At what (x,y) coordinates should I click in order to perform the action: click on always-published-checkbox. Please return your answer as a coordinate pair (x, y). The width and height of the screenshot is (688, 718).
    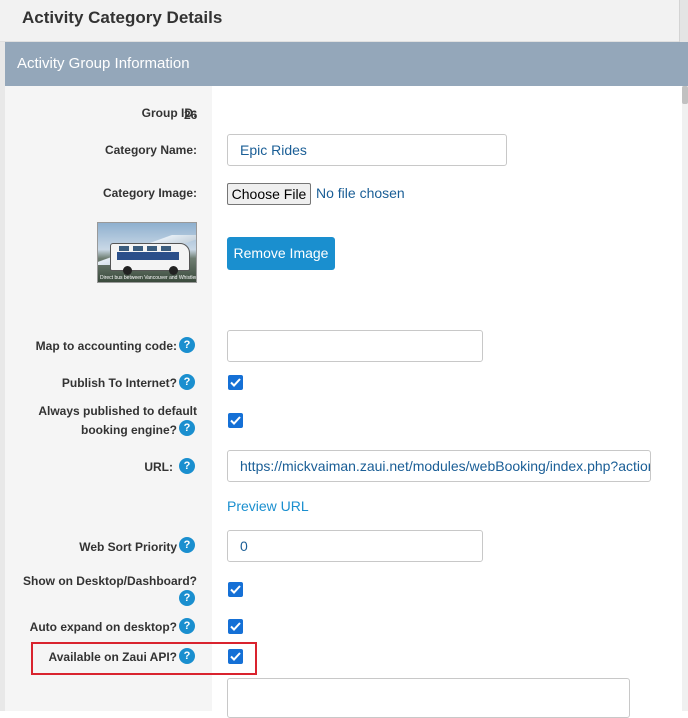
    Looking at the image, I should click on (235, 420).